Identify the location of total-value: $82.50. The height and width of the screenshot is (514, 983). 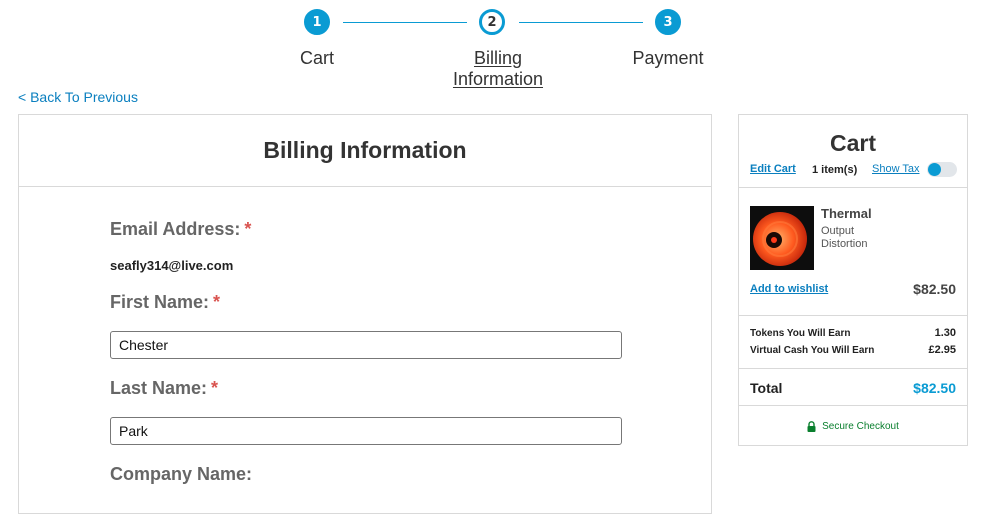
(934, 388).